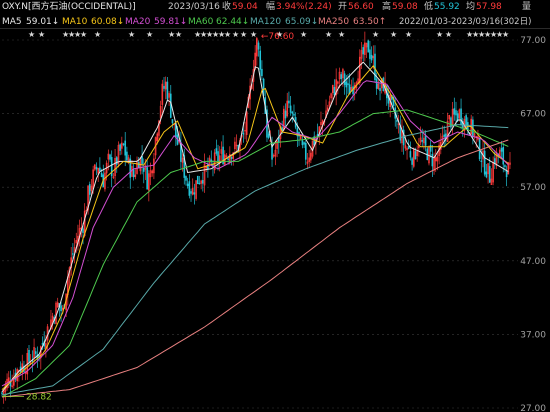 This screenshot has height=412, width=550. What do you see at coordinates (533, 335) in the screenshot?
I see `y-tick-label: 37.00` at bounding box center [533, 335].